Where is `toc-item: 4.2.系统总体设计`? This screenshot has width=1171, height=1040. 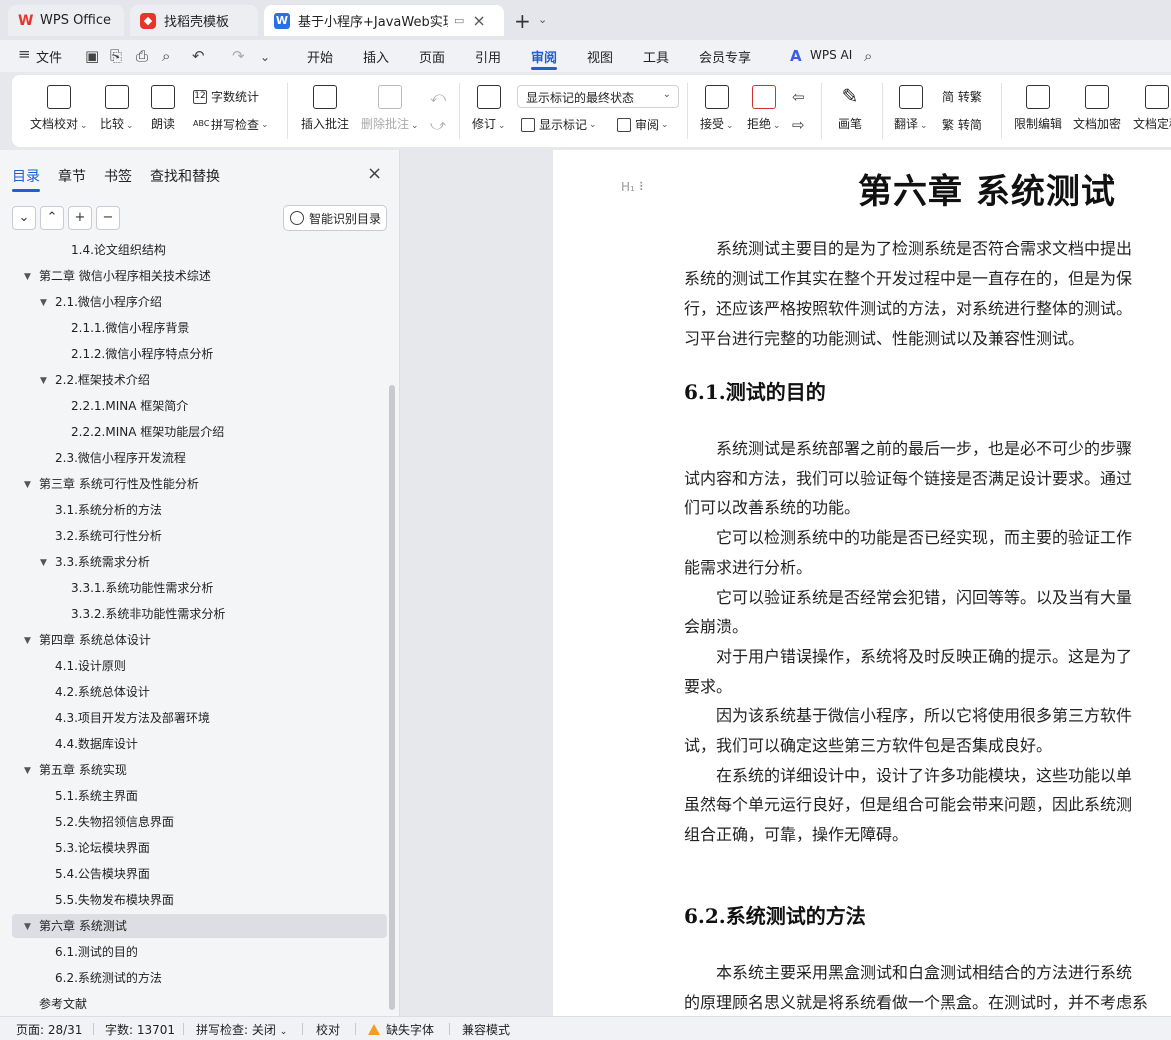
toc-item: 4.2.系统总体设计 is located at coordinates (102, 692).